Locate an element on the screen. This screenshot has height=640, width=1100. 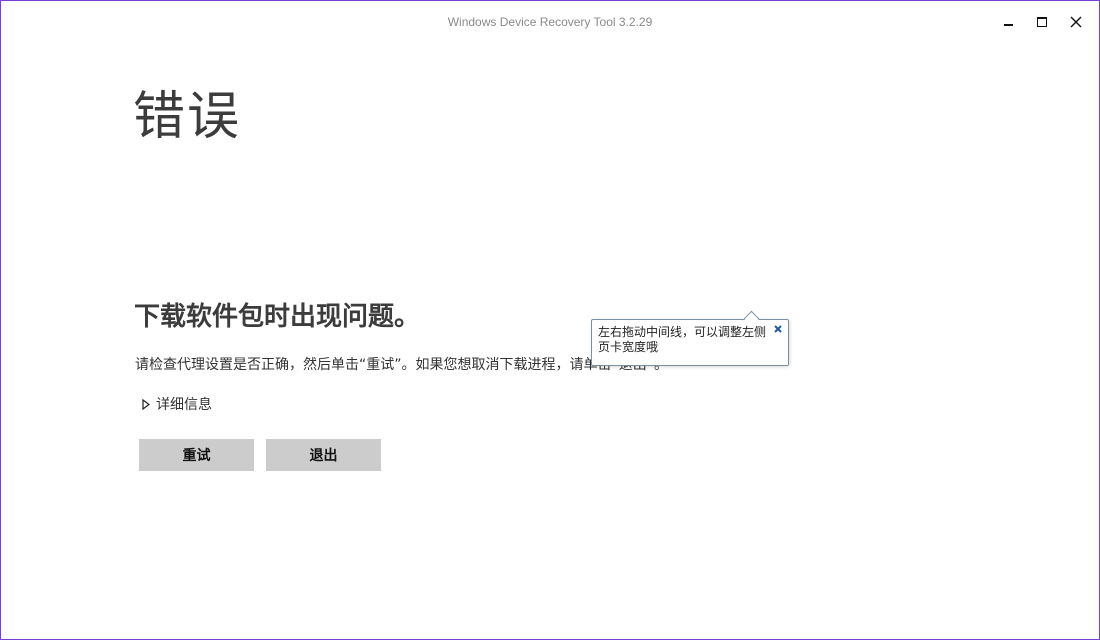
title-bar: Windows Device Recovery Tool 3.2.29 is located at coordinates (550, 22).